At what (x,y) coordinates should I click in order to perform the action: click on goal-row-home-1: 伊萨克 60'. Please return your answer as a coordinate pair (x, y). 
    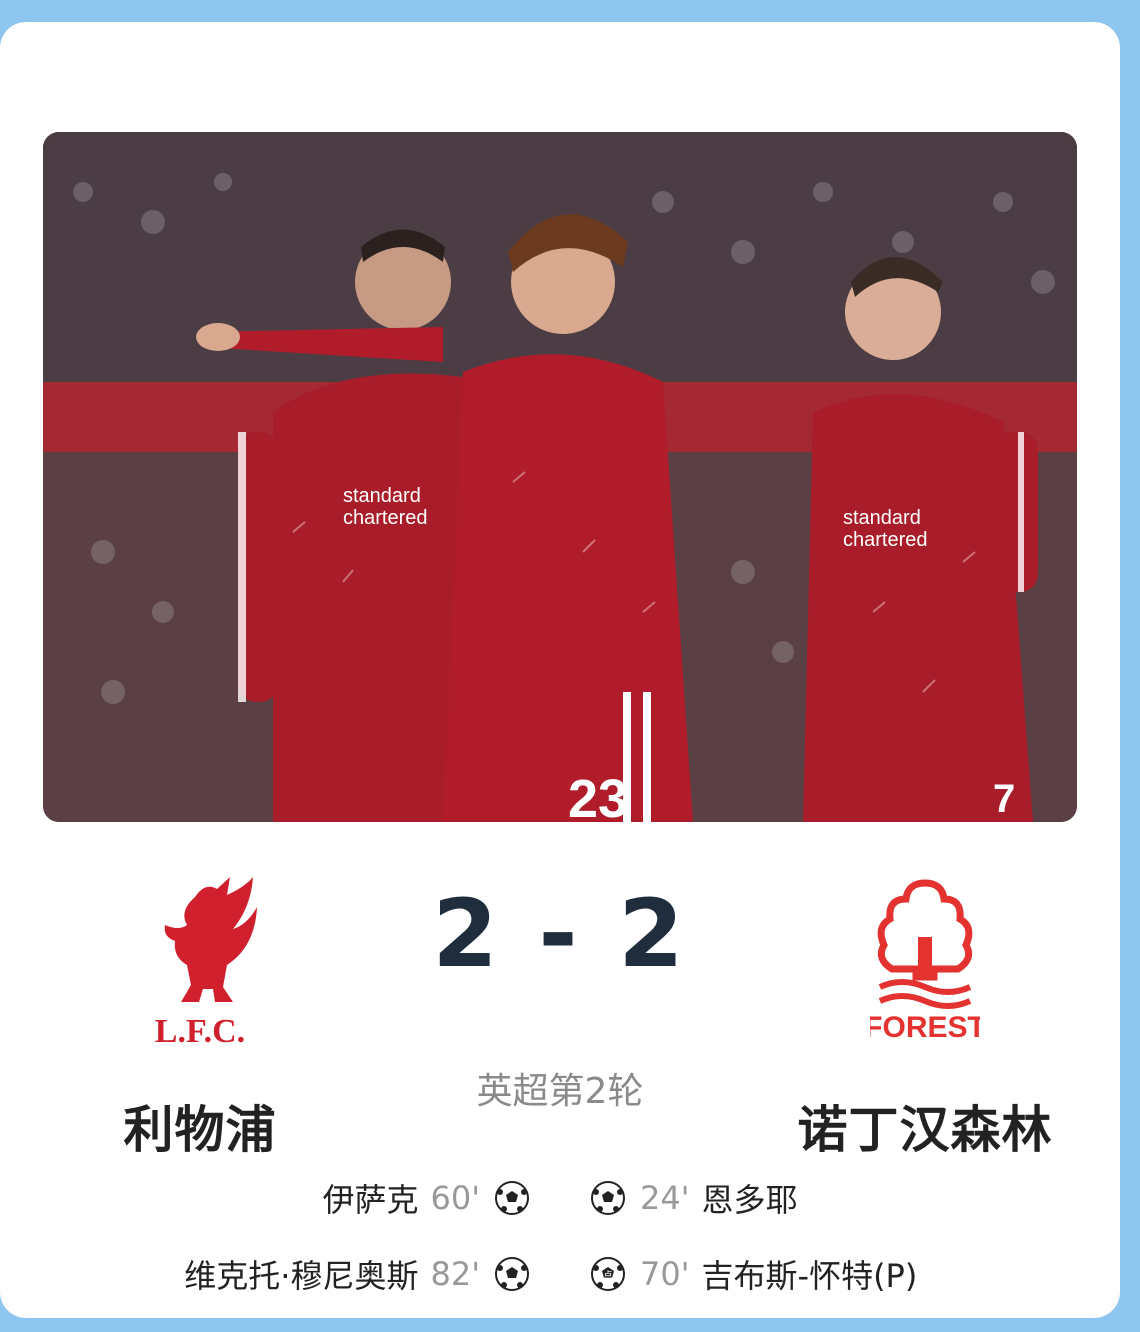
    Looking at the image, I should click on (426, 1198).